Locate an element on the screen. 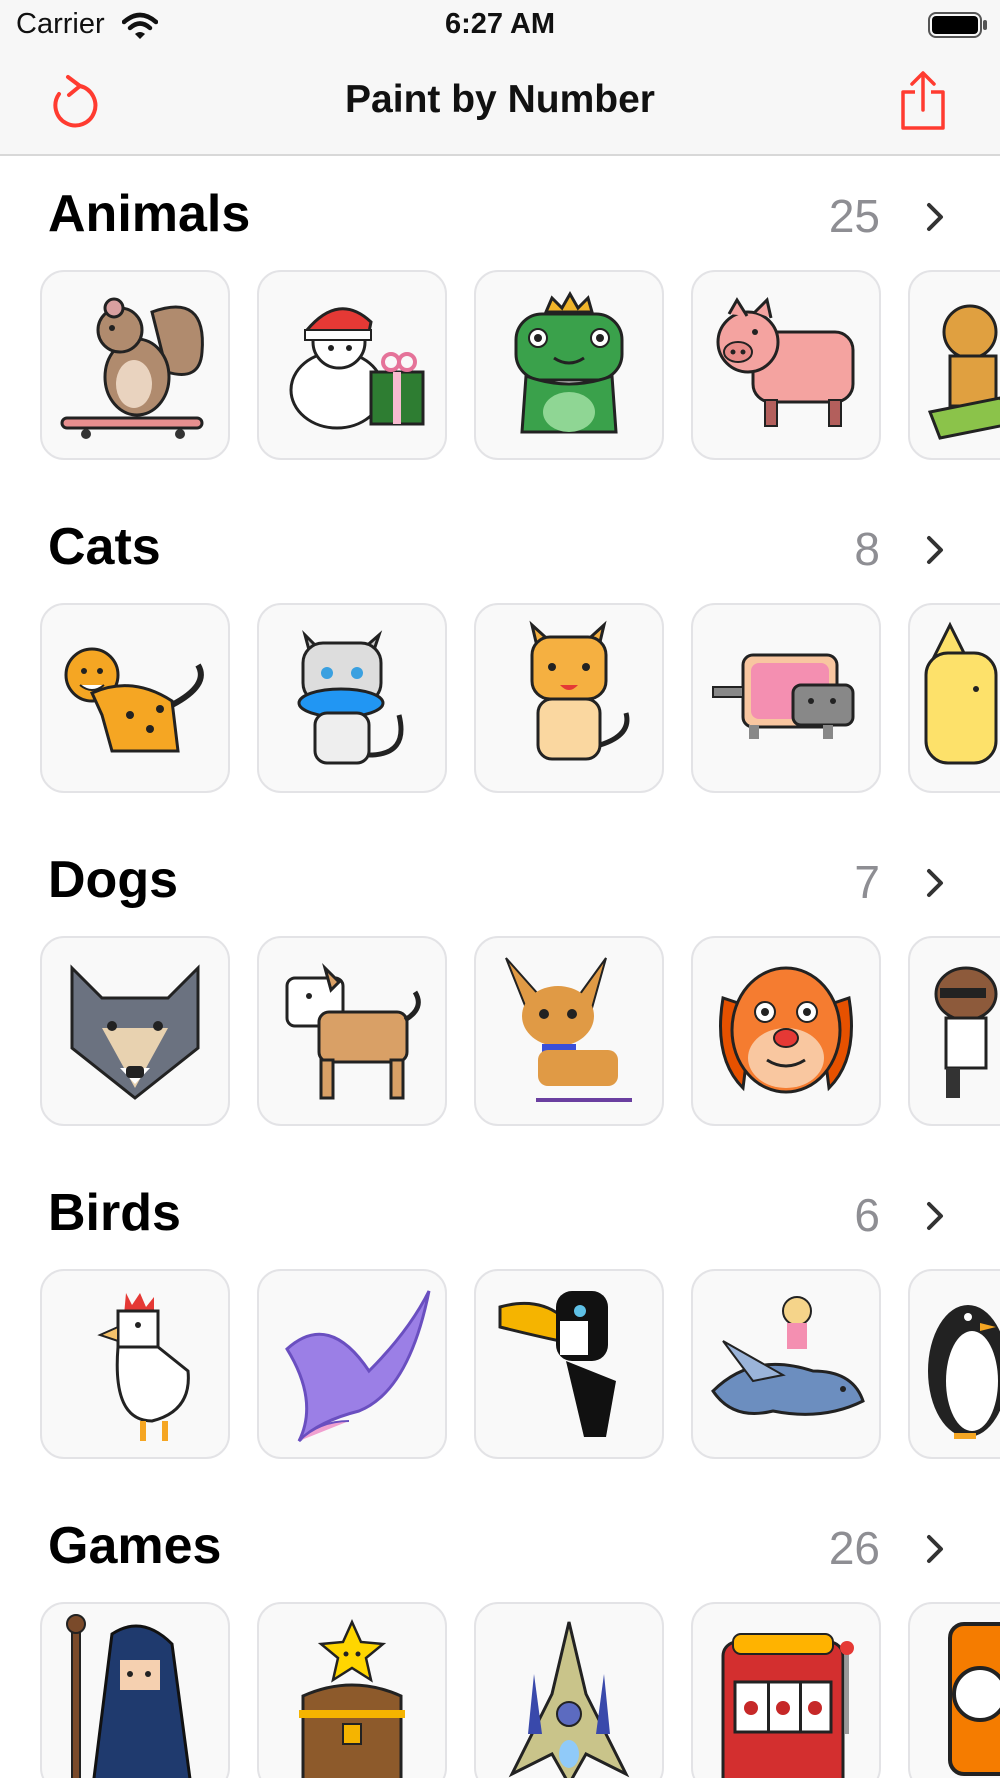 The image size is (1000, 1778). pig-icon is located at coordinates (785, 362).